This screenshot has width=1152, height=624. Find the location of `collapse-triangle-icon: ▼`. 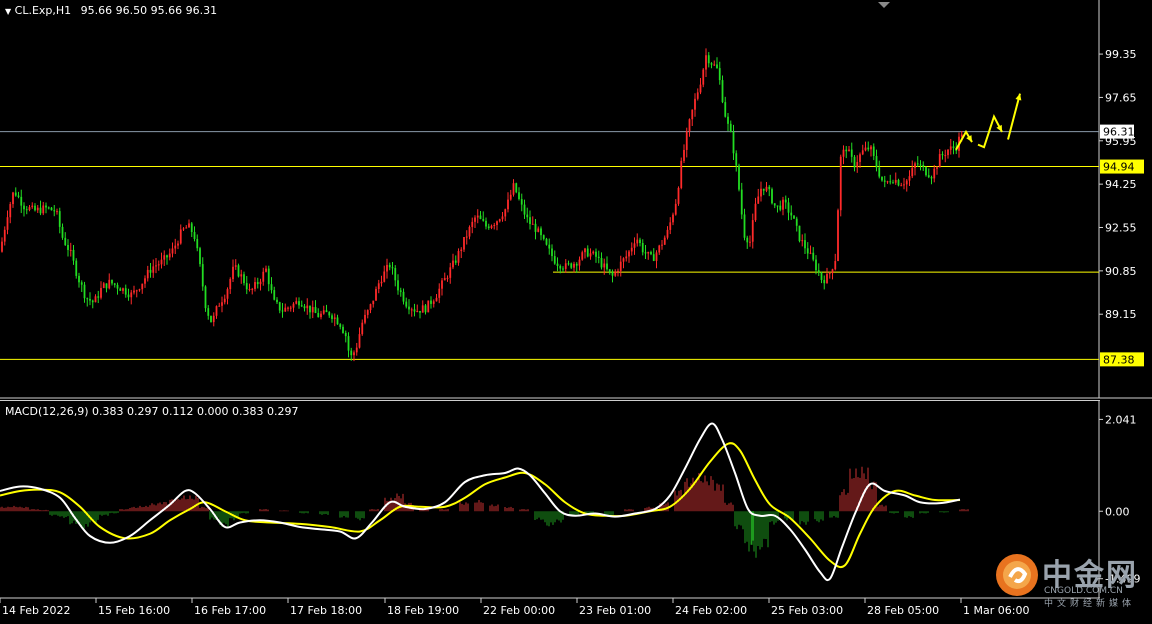

collapse-triangle-icon: ▼ is located at coordinates (8, 11).